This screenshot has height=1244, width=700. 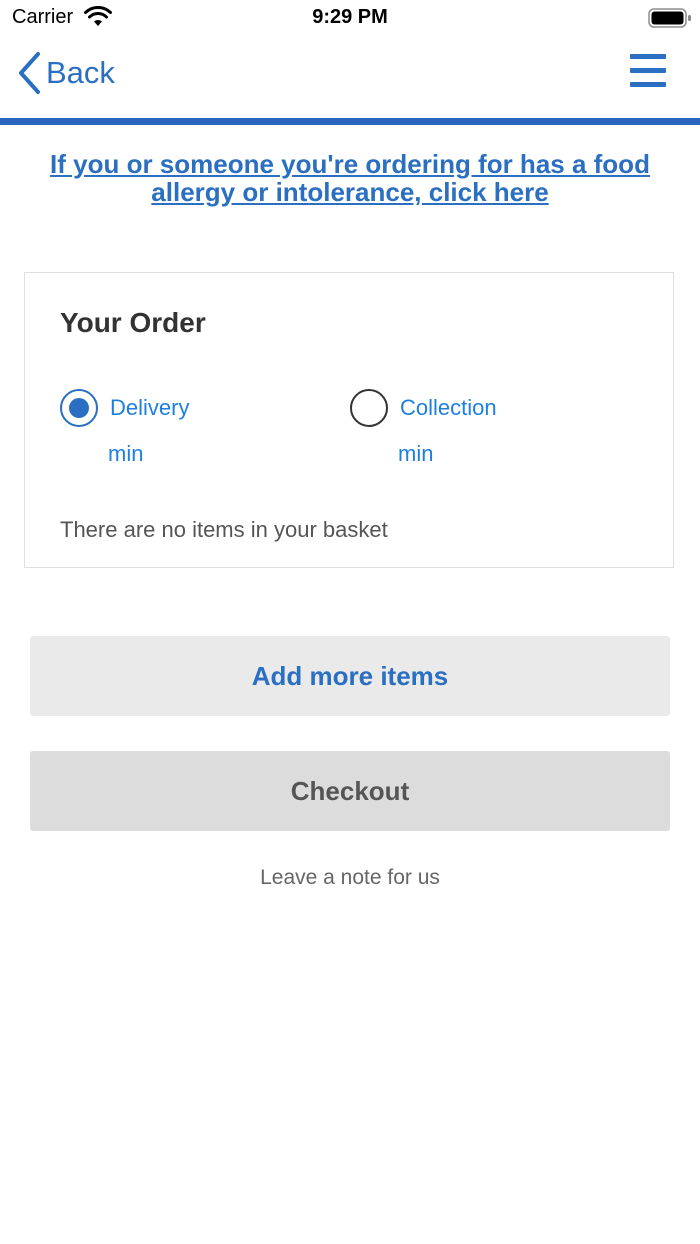 What do you see at coordinates (369, 408) in the screenshot?
I see `collection-radio` at bounding box center [369, 408].